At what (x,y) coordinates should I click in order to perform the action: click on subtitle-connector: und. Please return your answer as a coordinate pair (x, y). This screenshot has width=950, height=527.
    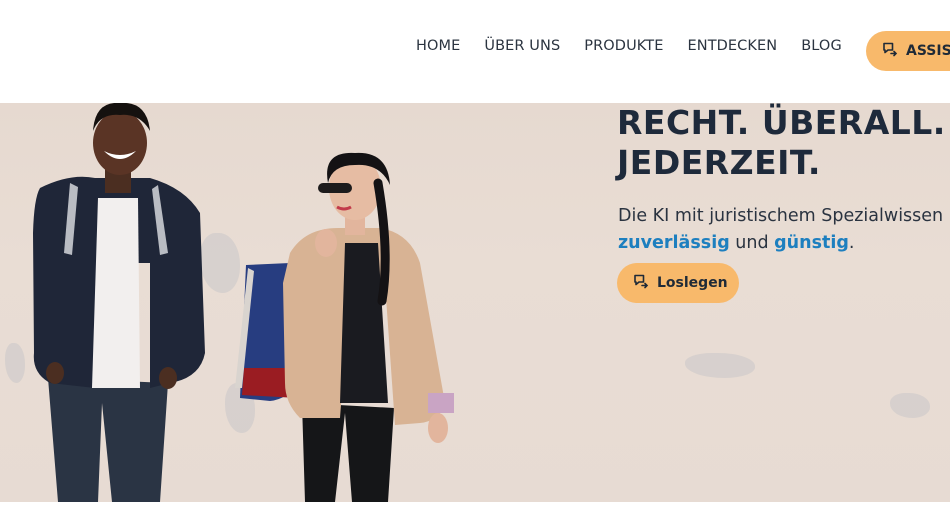
    Looking at the image, I should click on (752, 243).